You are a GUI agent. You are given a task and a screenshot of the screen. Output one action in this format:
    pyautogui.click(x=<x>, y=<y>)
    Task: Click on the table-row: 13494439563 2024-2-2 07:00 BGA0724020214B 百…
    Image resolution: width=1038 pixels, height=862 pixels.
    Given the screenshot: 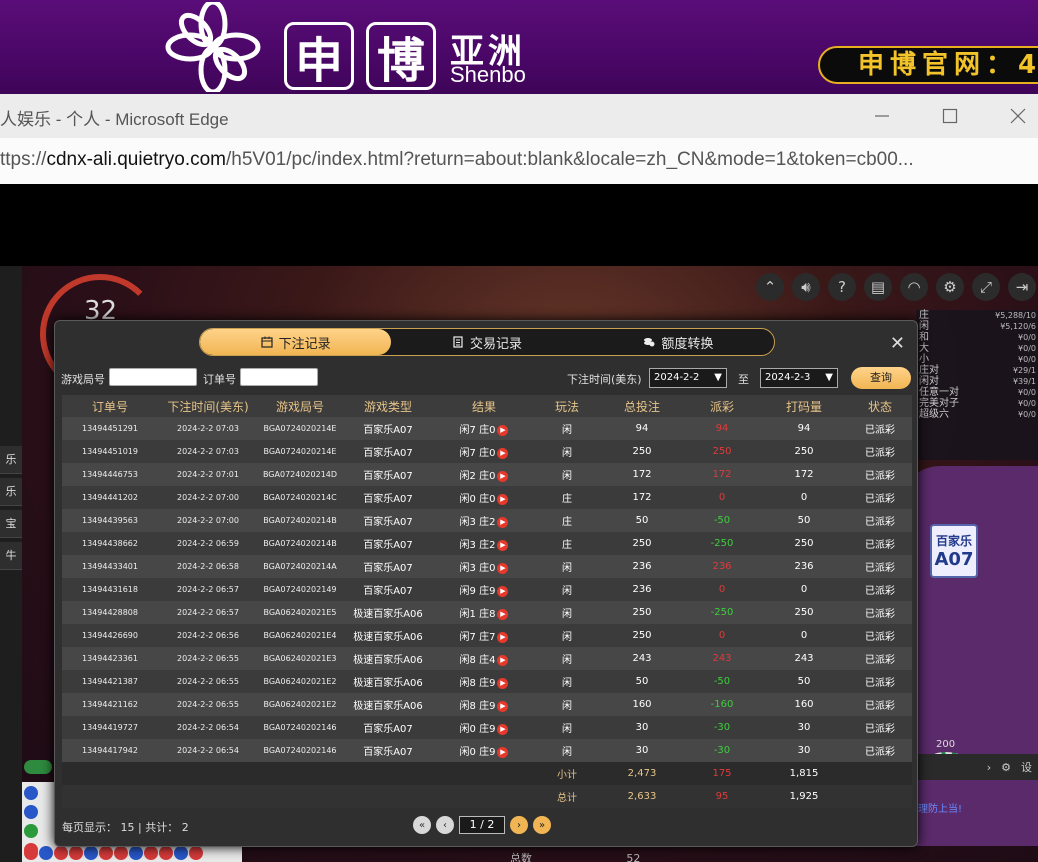 What is the action you would take?
    pyautogui.click(x=487, y=520)
    